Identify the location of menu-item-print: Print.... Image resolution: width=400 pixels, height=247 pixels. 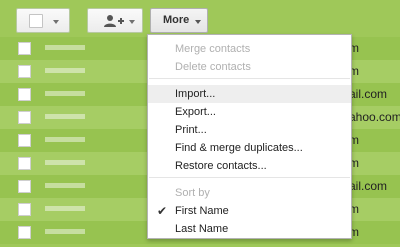
(249, 130).